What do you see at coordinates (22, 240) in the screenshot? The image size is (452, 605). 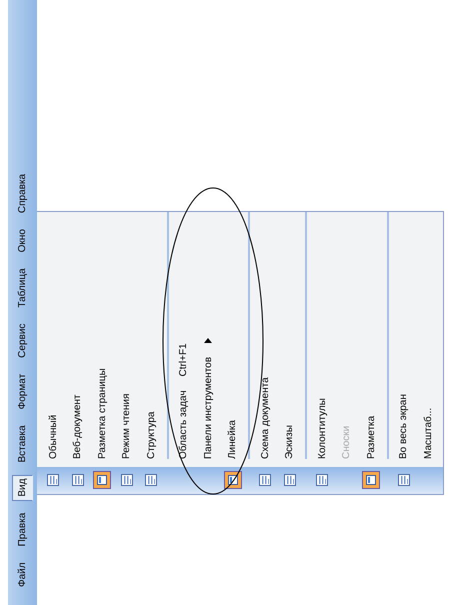 I see `menu-item: Окно` at bounding box center [22, 240].